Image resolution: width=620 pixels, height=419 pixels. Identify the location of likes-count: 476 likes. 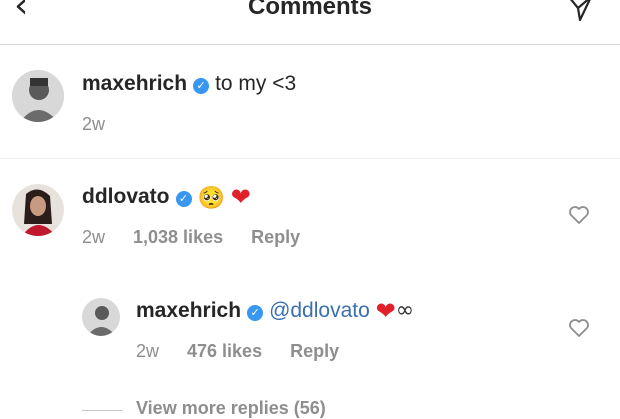
(224, 351).